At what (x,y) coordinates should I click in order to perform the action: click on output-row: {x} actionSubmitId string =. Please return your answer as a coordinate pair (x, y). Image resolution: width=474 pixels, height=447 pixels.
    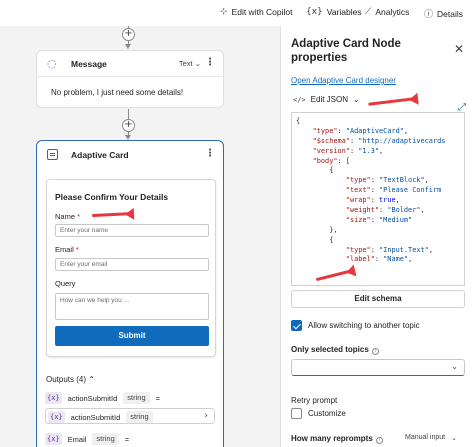
    Looking at the image, I should click on (102, 398).